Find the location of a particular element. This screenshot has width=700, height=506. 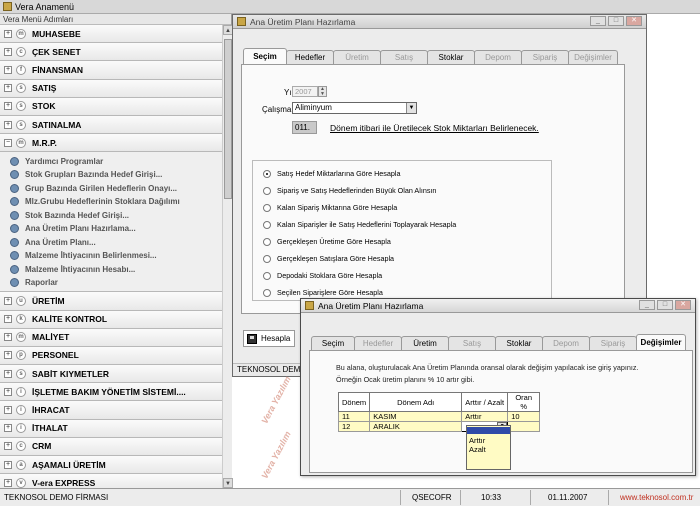

tab-item: Depom is located at coordinates (566, 343).